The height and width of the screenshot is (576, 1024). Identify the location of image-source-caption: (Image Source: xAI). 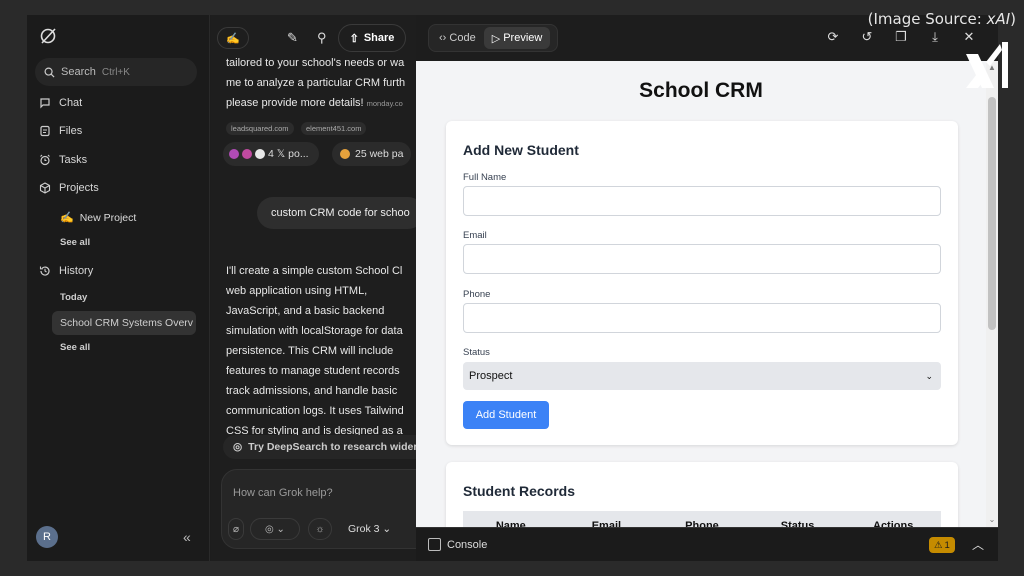
(941, 19).